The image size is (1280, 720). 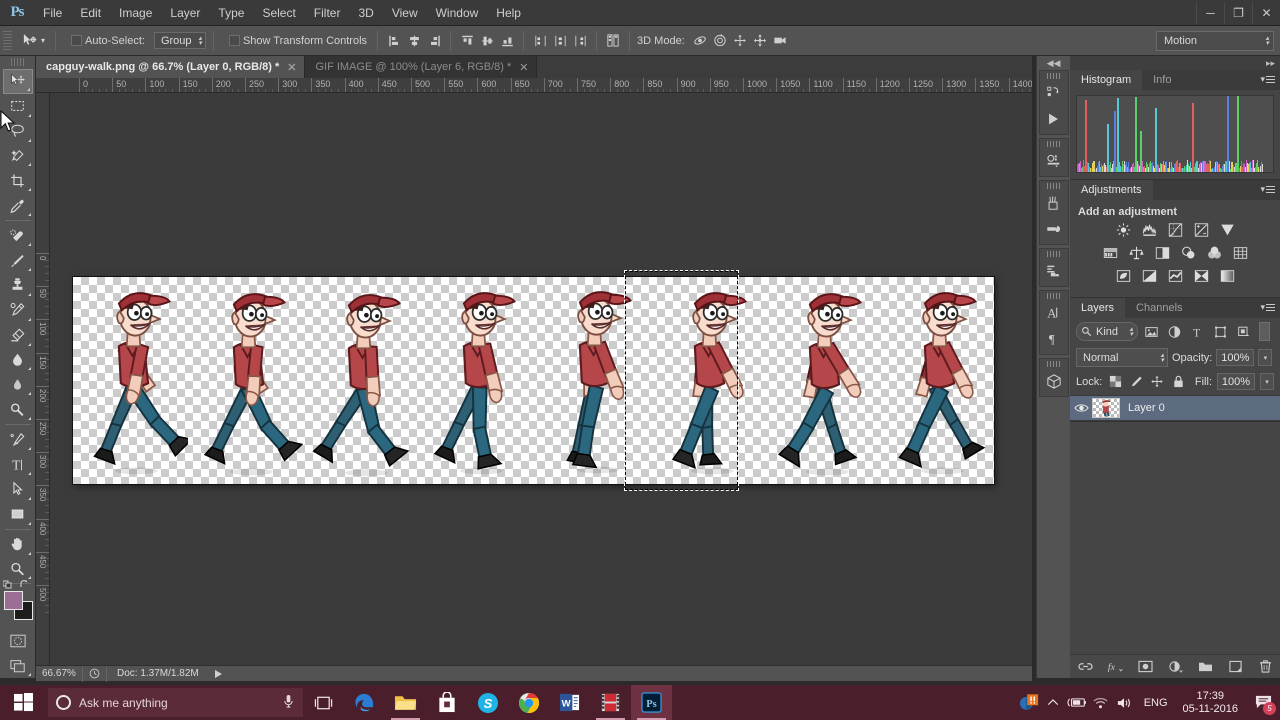 What do you see at coordinates (1115, 667) in the screenshot?
I see `layer-style-icon: fx` at bounding box center [1115, 667].